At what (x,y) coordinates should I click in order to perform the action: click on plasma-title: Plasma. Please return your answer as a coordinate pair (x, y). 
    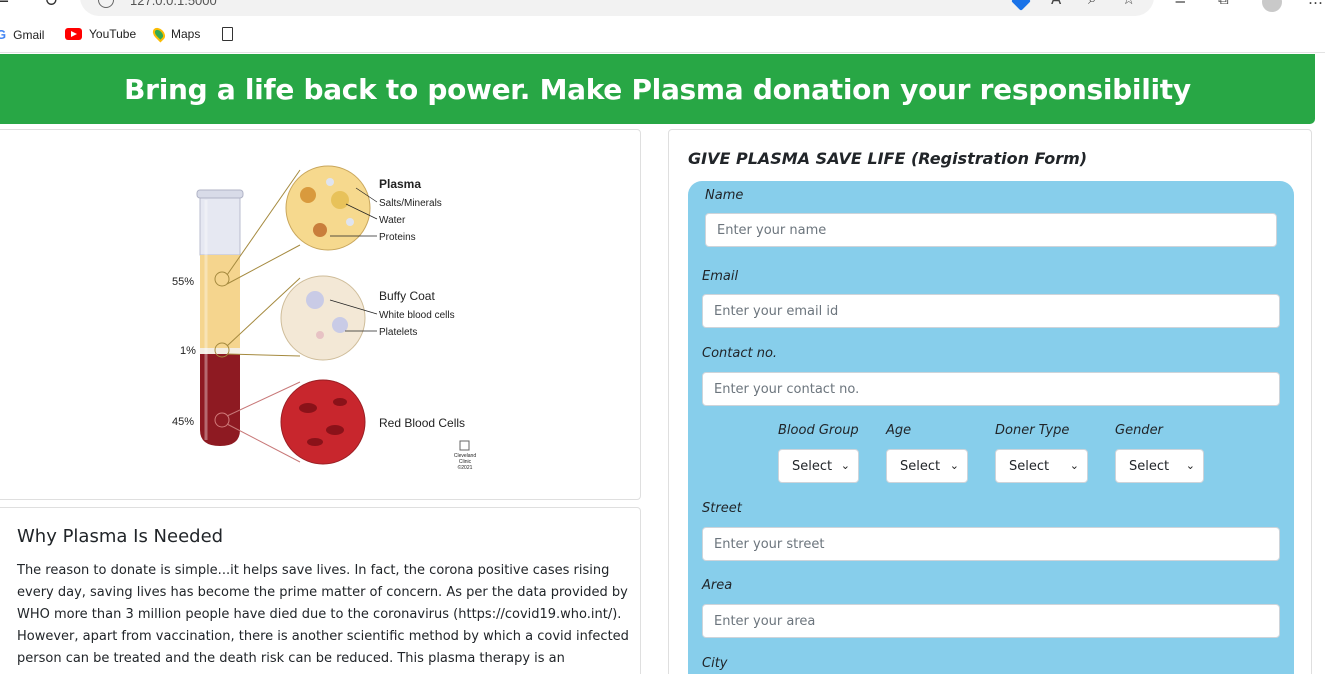
    Looking at the image, I should click on (400, 184).